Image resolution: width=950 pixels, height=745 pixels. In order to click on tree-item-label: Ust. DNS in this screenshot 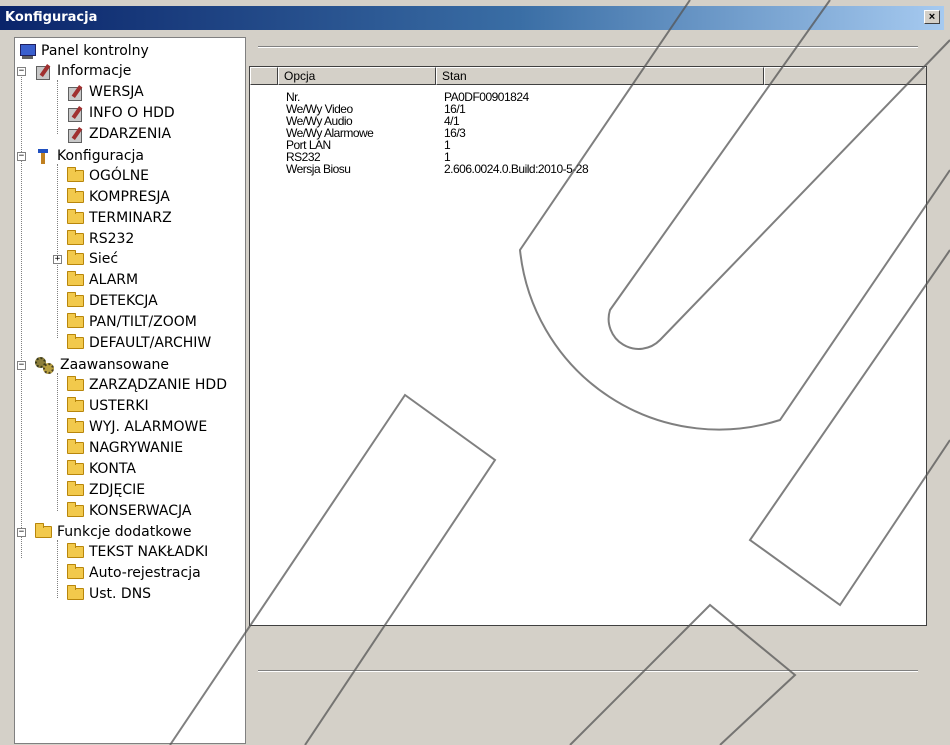, I will do `click(120, 594)`.